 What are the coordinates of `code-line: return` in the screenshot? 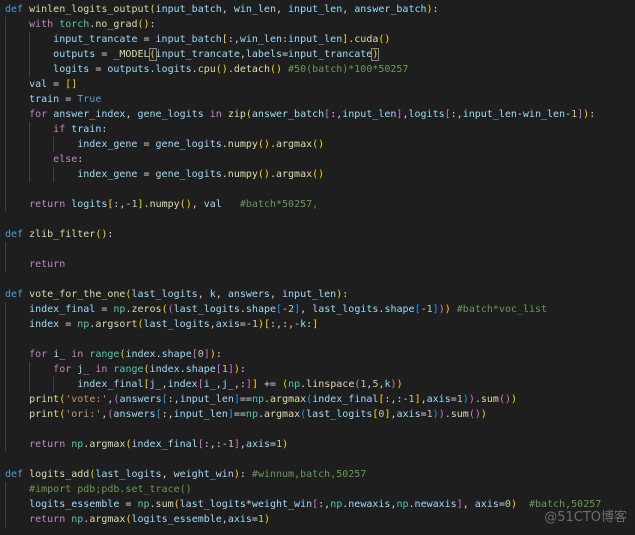 It's located at (303, 264).